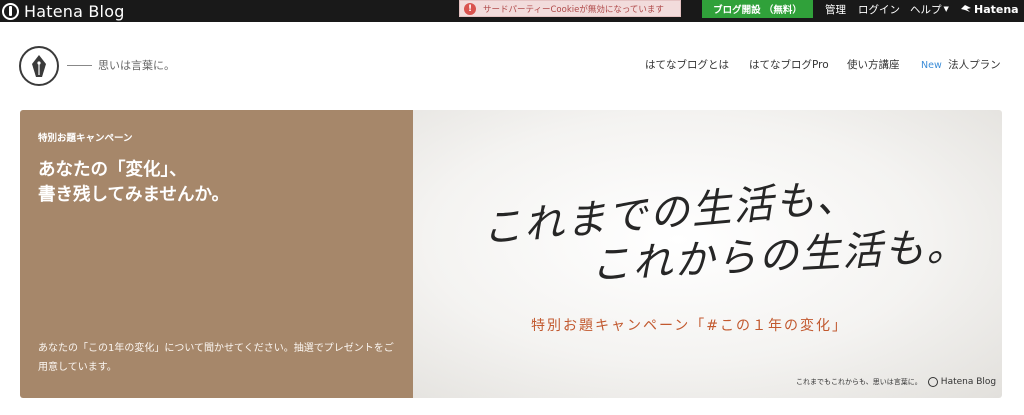  What do you see at coordinates (687, 64) in the screenshot?
I see `nav-about: はてなブログとは` at bounding box center [687, 64].